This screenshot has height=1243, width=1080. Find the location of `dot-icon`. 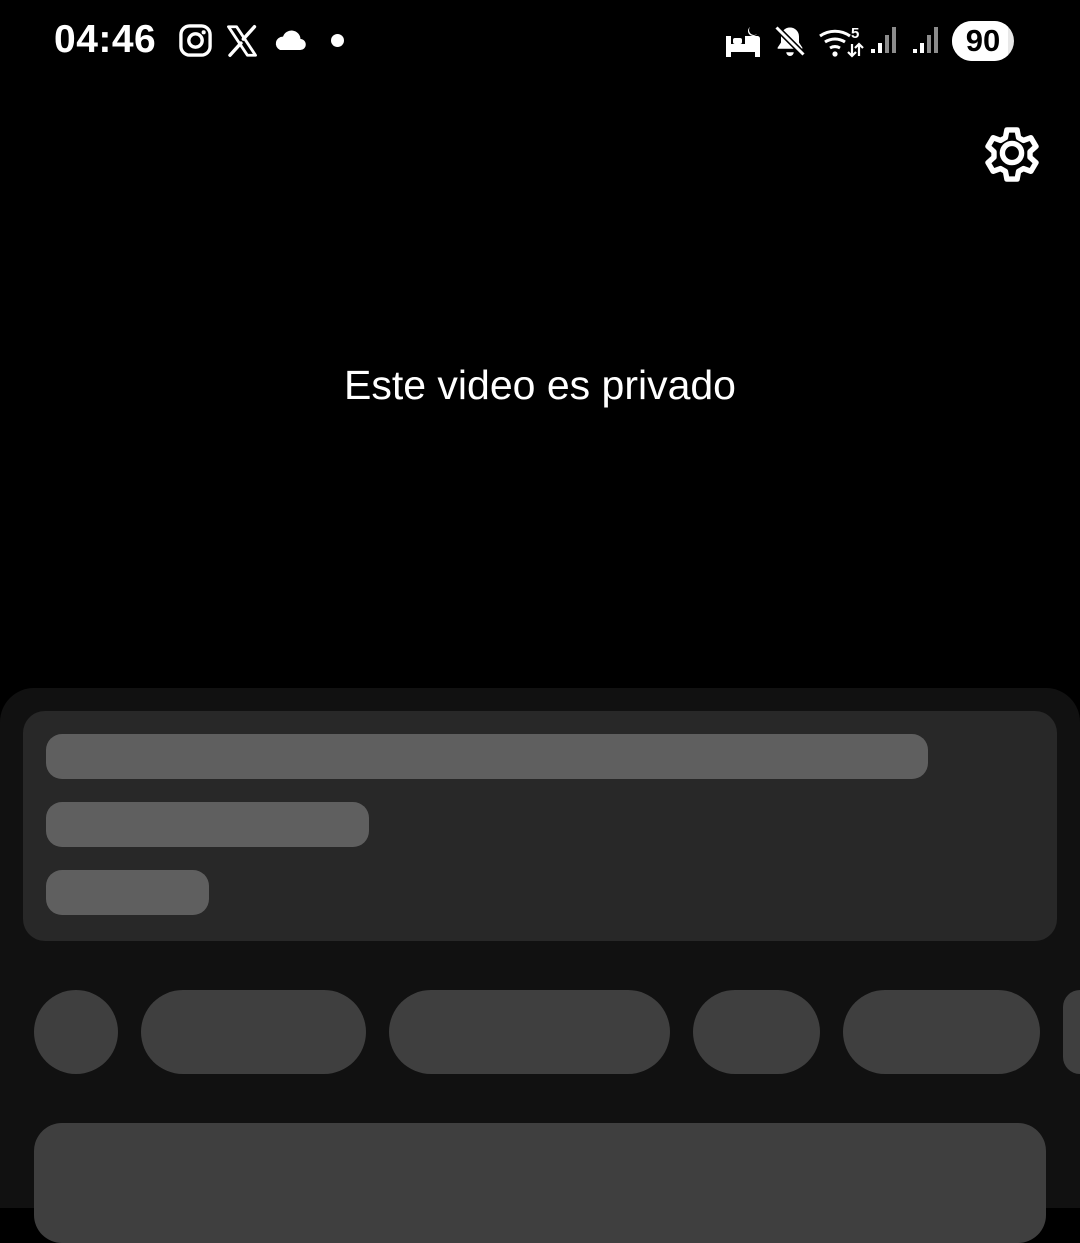

dot-icon is located at coordinates (337, 40).